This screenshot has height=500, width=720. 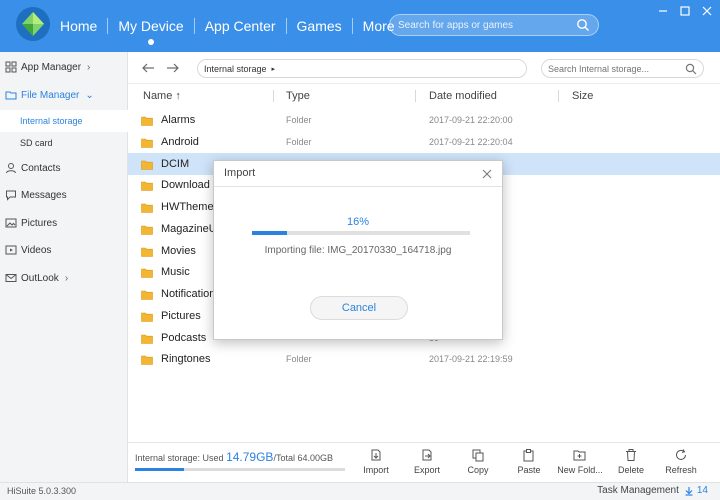 I want to click on import-progress-bar, so click(x=361, y=233).